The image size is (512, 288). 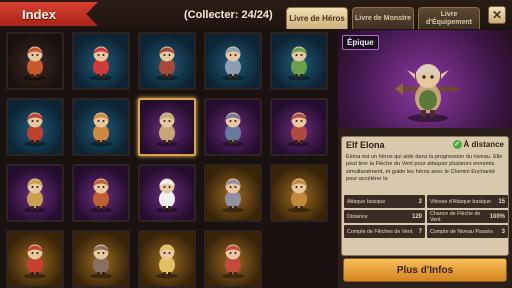 What do you see at coordinates (357, 216) in the screenshot?
I see `stat-label: Distance` at bounding box center [357, 216].